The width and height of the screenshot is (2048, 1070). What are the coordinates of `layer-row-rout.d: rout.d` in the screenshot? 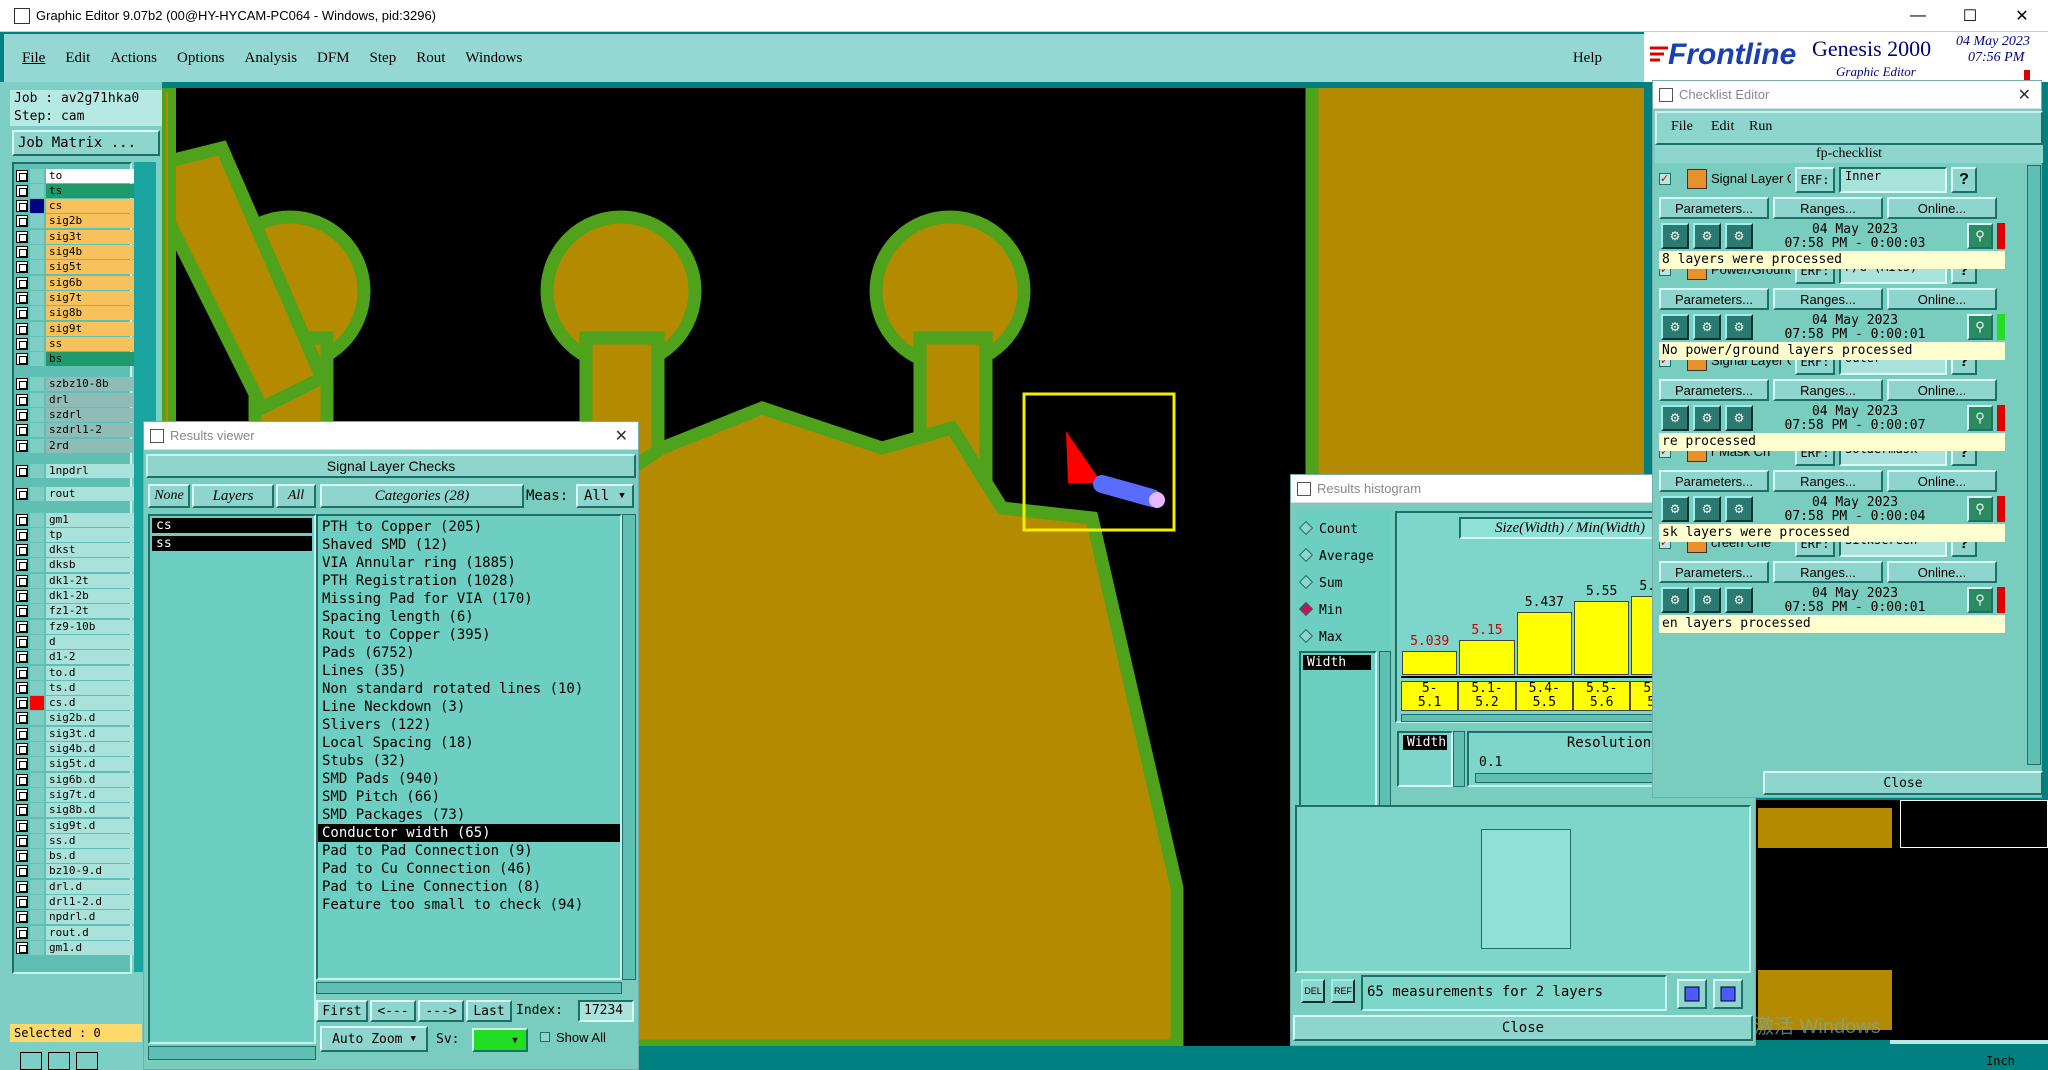 It's located at (75, 932).